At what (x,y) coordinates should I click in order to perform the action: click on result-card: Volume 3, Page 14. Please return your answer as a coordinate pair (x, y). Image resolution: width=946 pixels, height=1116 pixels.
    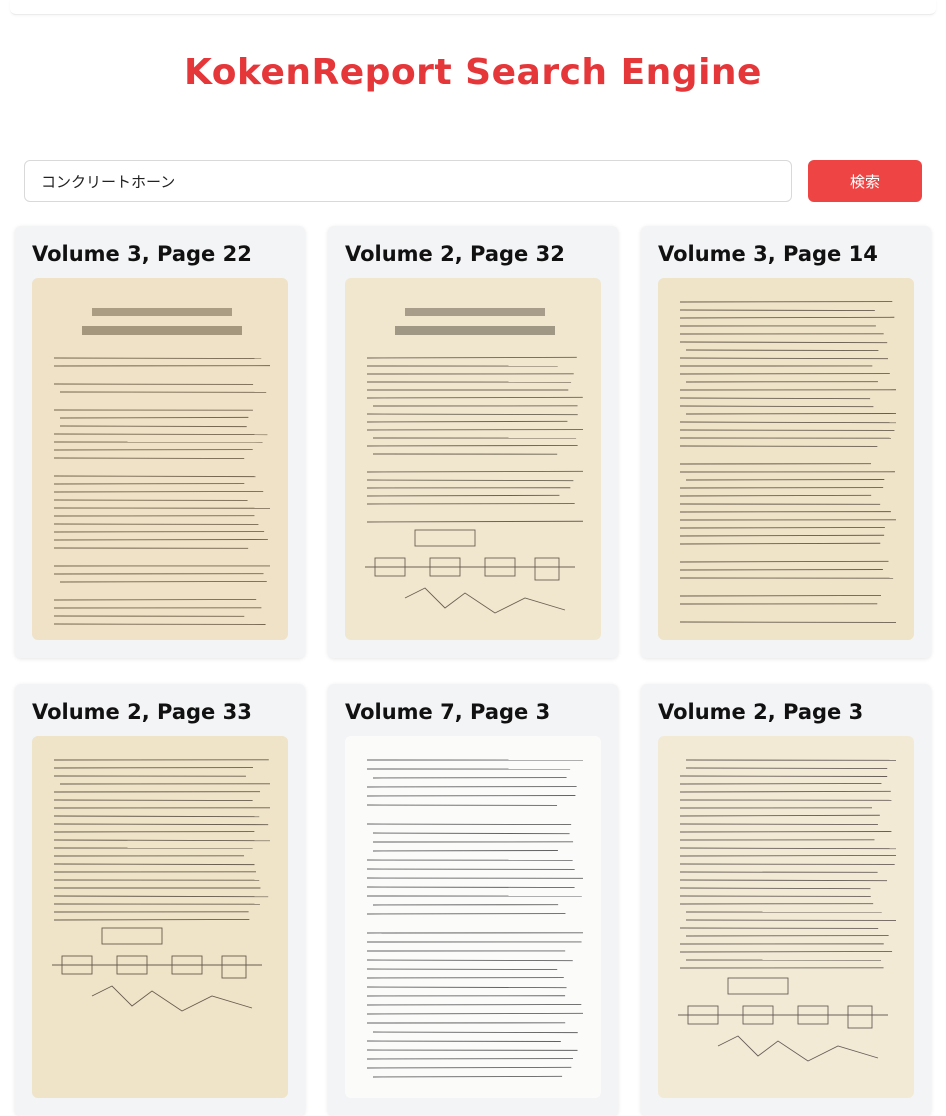
    Looking at the image, I should click on (786, 442).